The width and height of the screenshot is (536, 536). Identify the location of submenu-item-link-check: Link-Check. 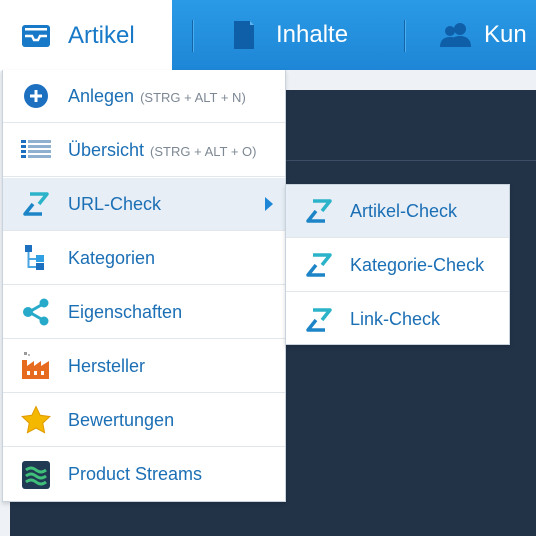
(397, 319).